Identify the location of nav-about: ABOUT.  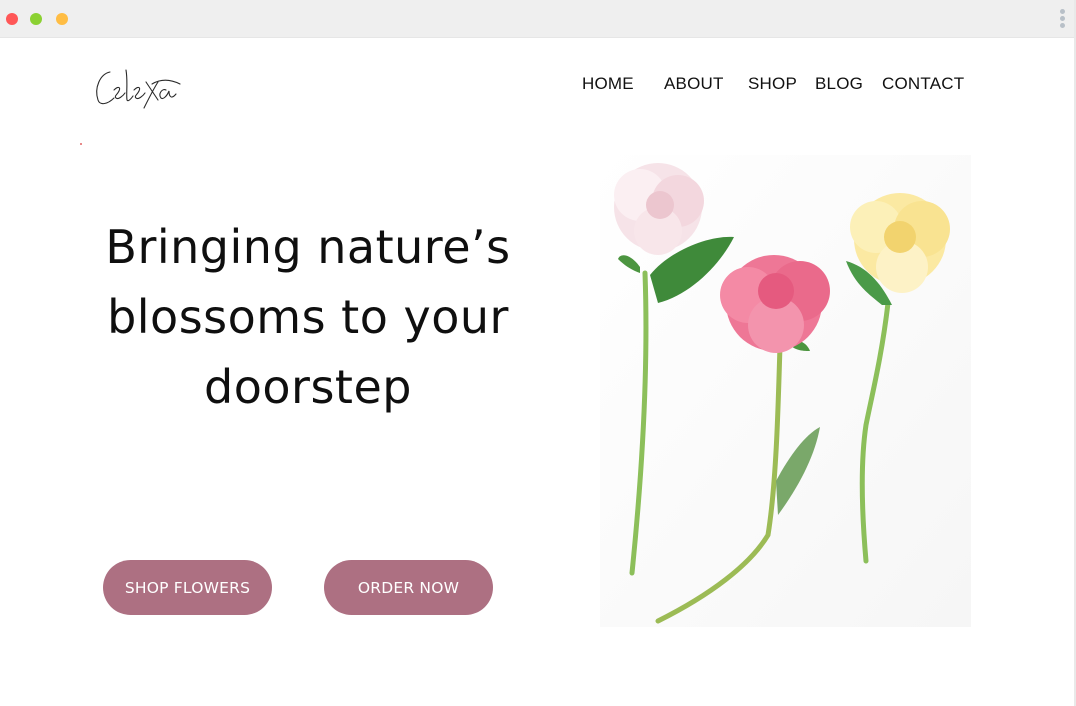
(694, 84).